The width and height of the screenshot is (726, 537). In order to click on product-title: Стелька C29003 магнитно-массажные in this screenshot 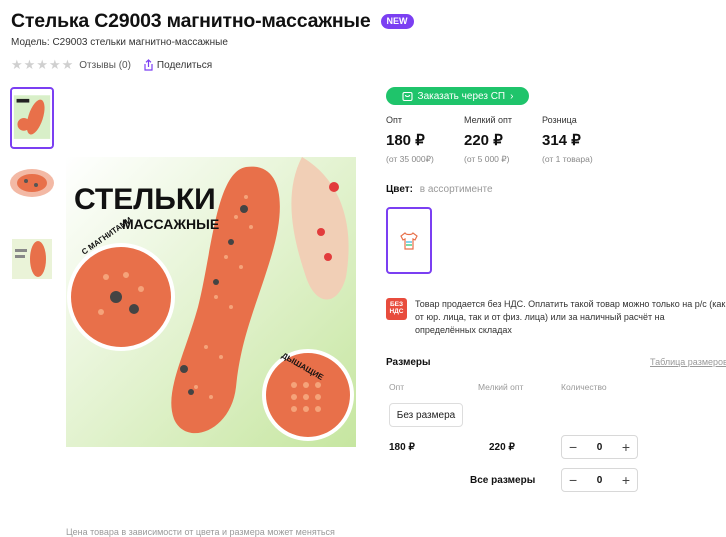, I will do `click(191, 21)`.